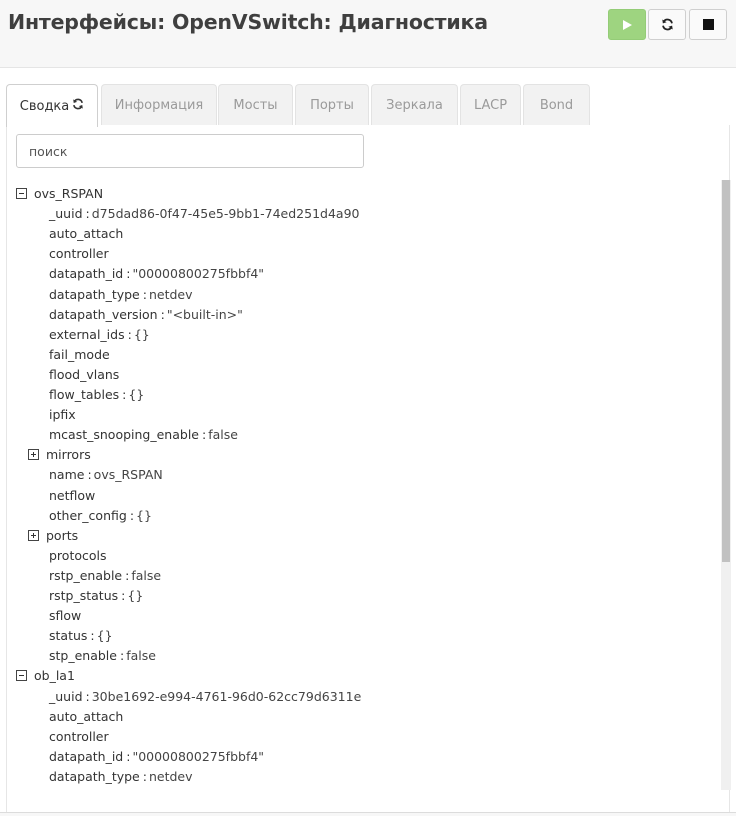 Image resolution: width=736 pixels, height=816 pixels. I want to click on tree-property: sflow, so click(65, 616).